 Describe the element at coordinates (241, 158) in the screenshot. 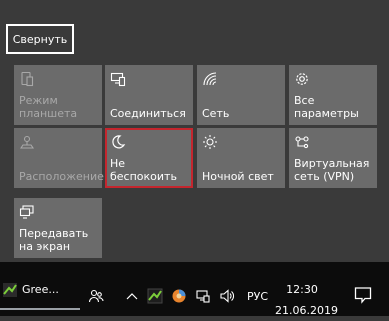

I see `tile-night-light: Ночной свет` at that location.